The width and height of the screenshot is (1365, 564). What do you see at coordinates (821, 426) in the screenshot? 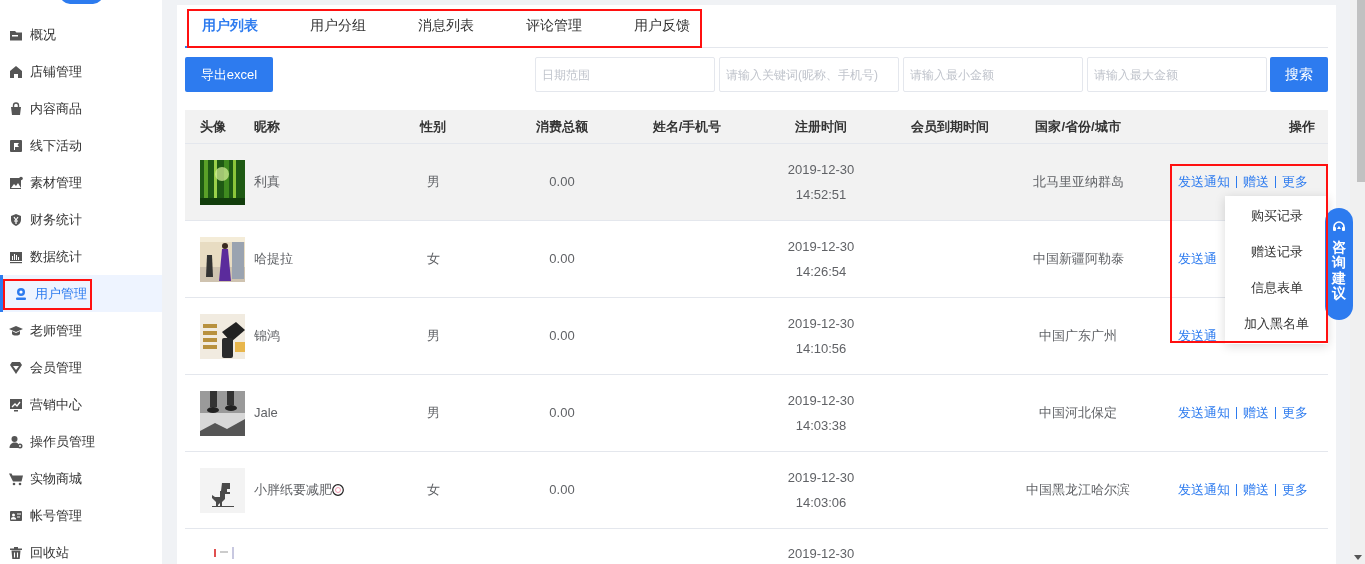
I see `time-text: 14:03:38` at bounding box center [821, 426].